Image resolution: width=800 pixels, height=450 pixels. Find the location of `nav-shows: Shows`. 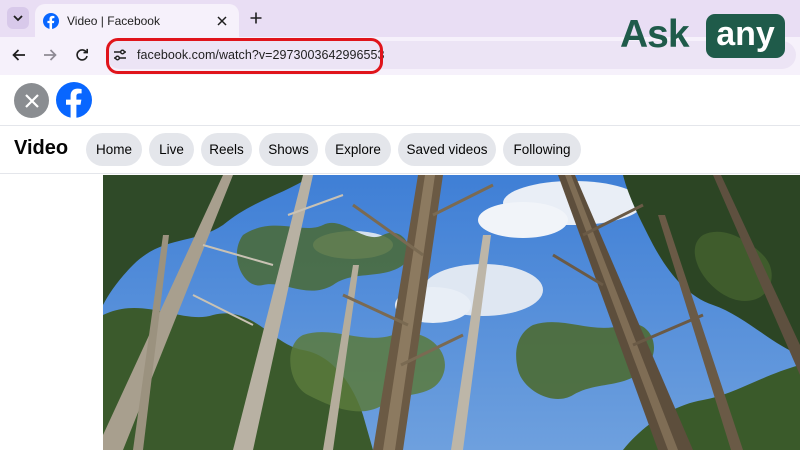

nav-shows: Shows is located at coordinates (288, 149).